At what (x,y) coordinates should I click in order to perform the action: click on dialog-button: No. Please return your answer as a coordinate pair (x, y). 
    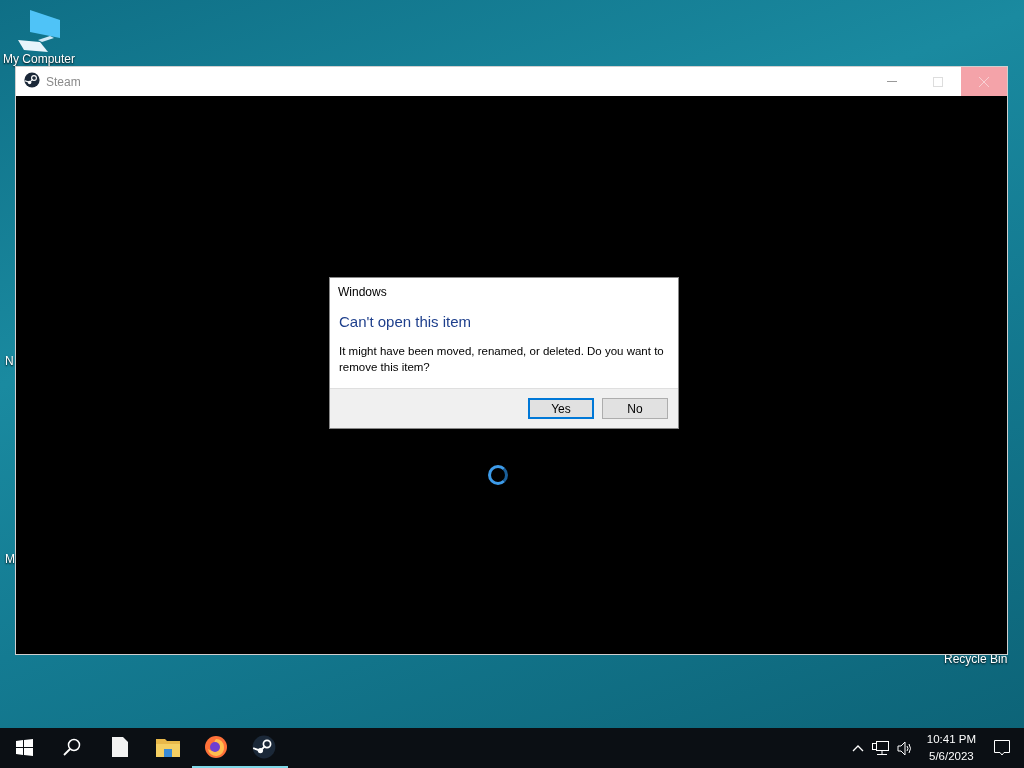
    Looking at the image, I should click on (635, 408).